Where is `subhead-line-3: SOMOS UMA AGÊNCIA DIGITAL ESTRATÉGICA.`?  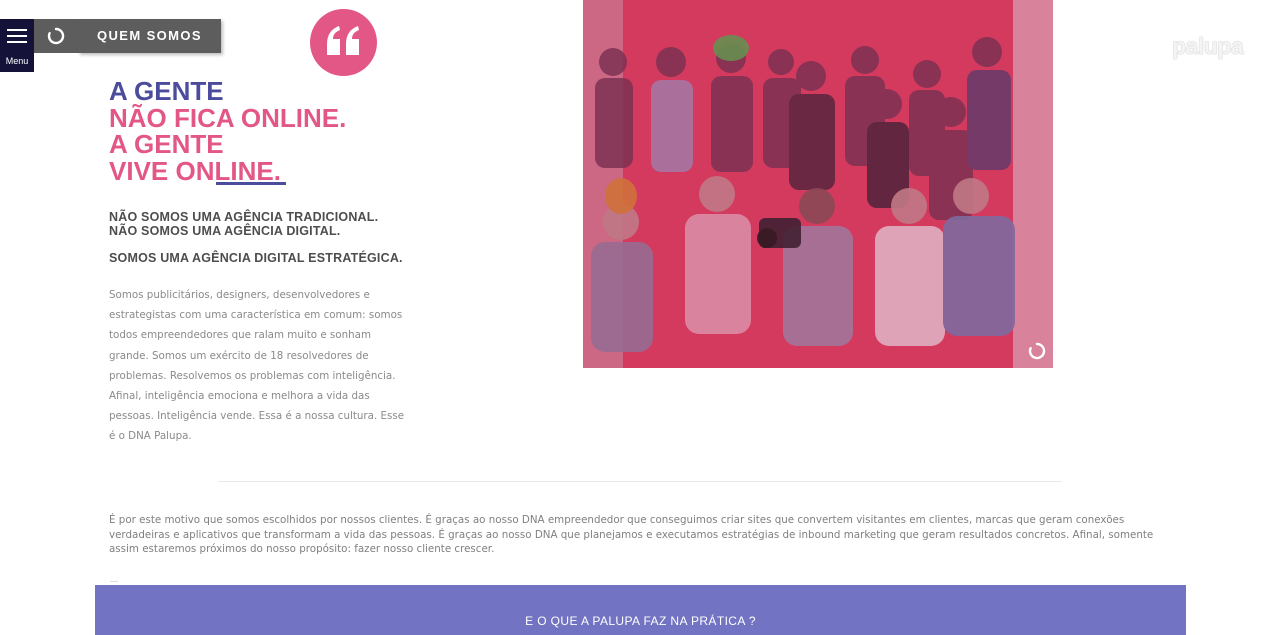
subhead-line-3: SOMOS UMA AGÊNCIA DIGITAL ESTRATÉGICA. is located at coordinates (256, 258).